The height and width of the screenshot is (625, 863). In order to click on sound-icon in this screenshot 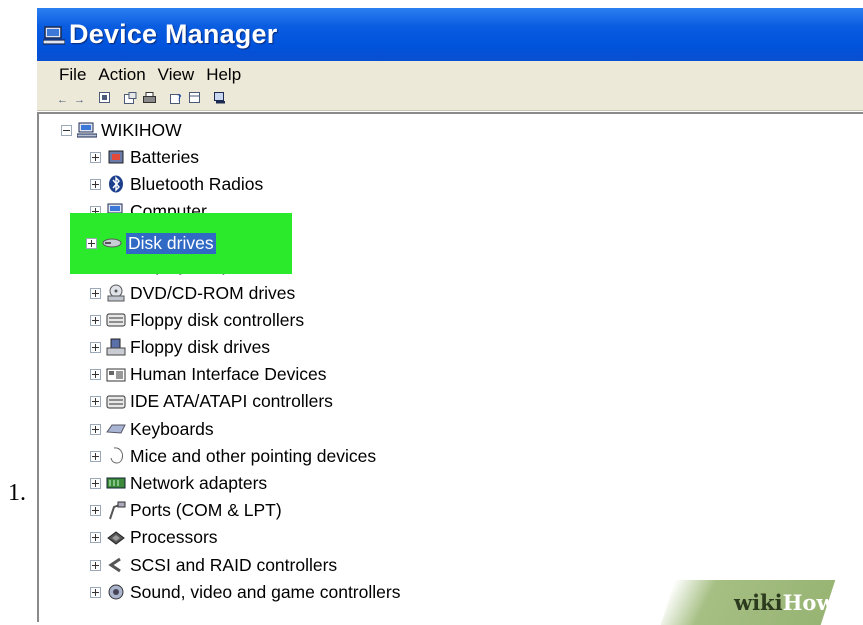, I will do `click(116, 592)`.